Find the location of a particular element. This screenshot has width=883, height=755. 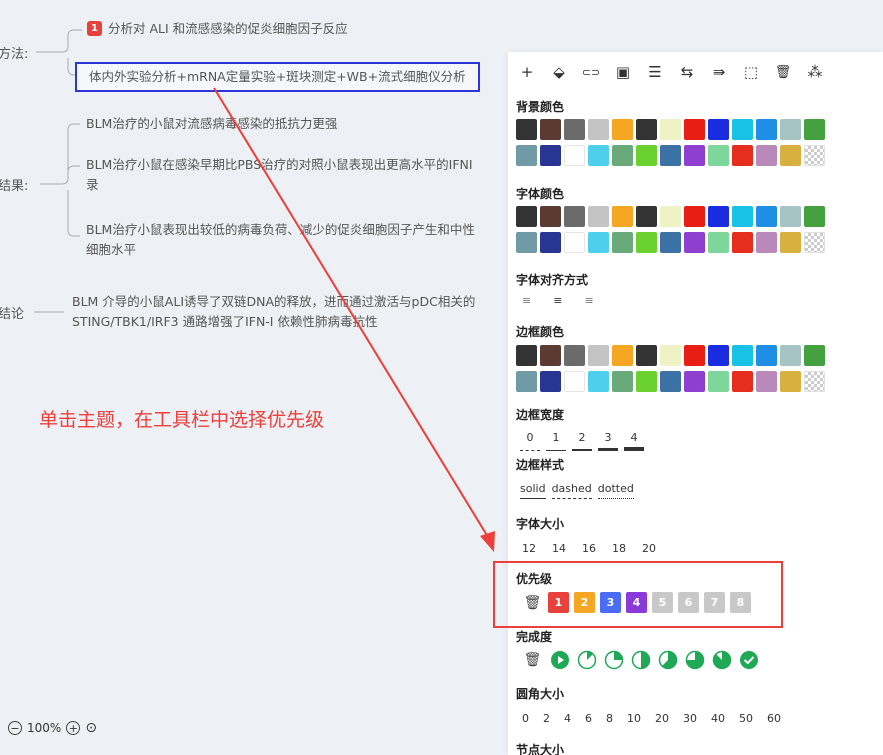

clear-completion-icon: 🗑 is located at coordinates (532, 660).